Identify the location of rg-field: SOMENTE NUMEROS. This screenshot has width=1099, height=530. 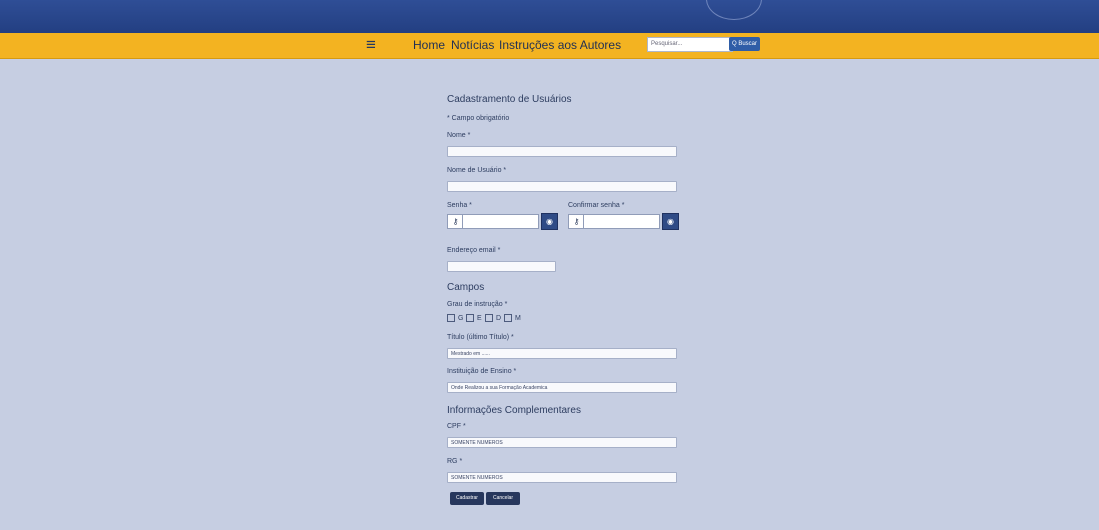
(562, 477).